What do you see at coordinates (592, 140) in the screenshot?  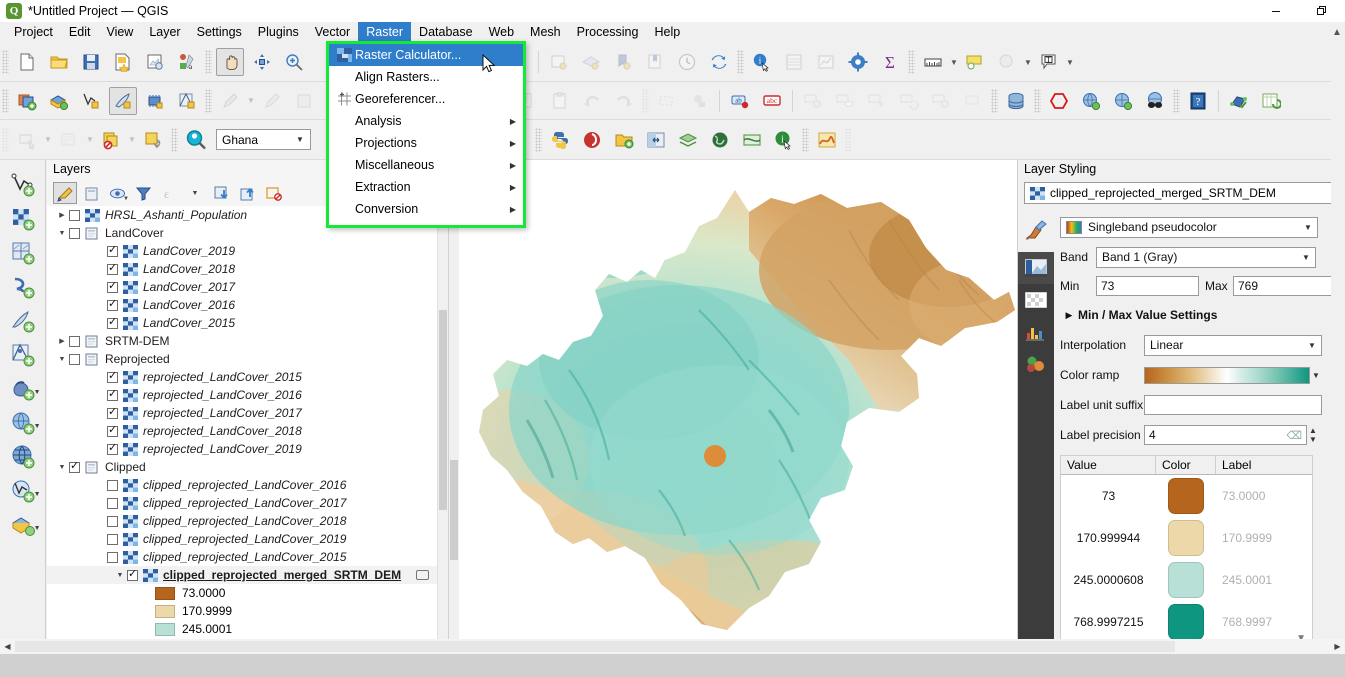 I see `plugin-manager-button` at bounding box center [592, 140].